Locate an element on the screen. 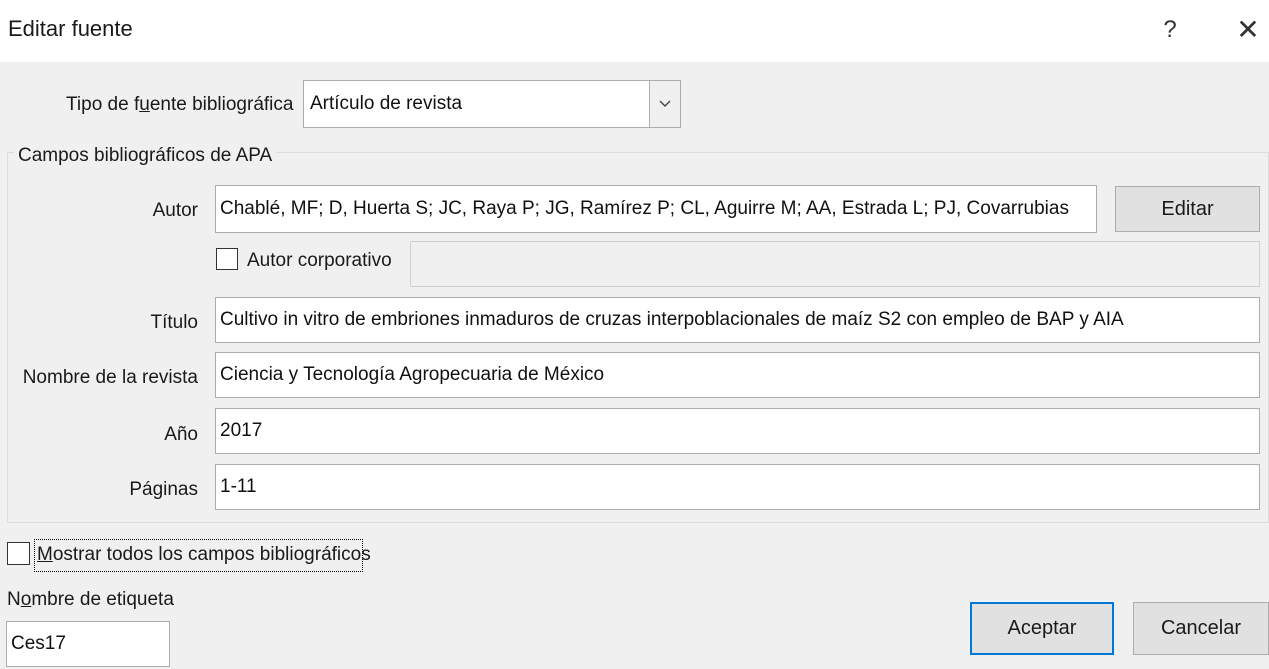 This screenshot has height=669, width=1269. dialog-title: Editar fuente is located at coordinates (70, 28).